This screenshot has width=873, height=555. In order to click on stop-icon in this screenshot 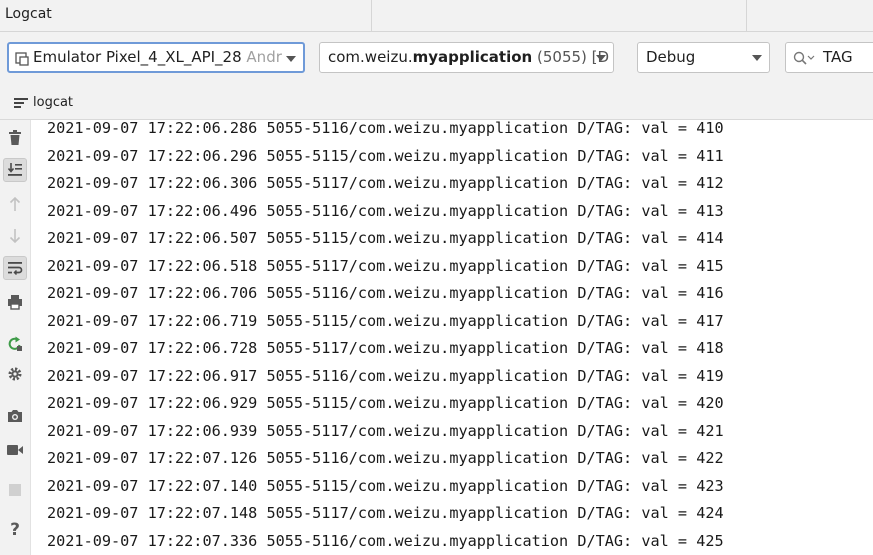, I will do `click(15, 490)`.